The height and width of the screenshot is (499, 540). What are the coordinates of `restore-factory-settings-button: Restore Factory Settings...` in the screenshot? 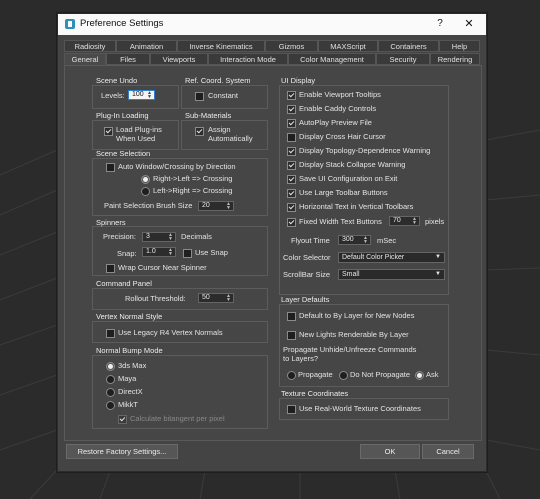 It's located at (122, 451).